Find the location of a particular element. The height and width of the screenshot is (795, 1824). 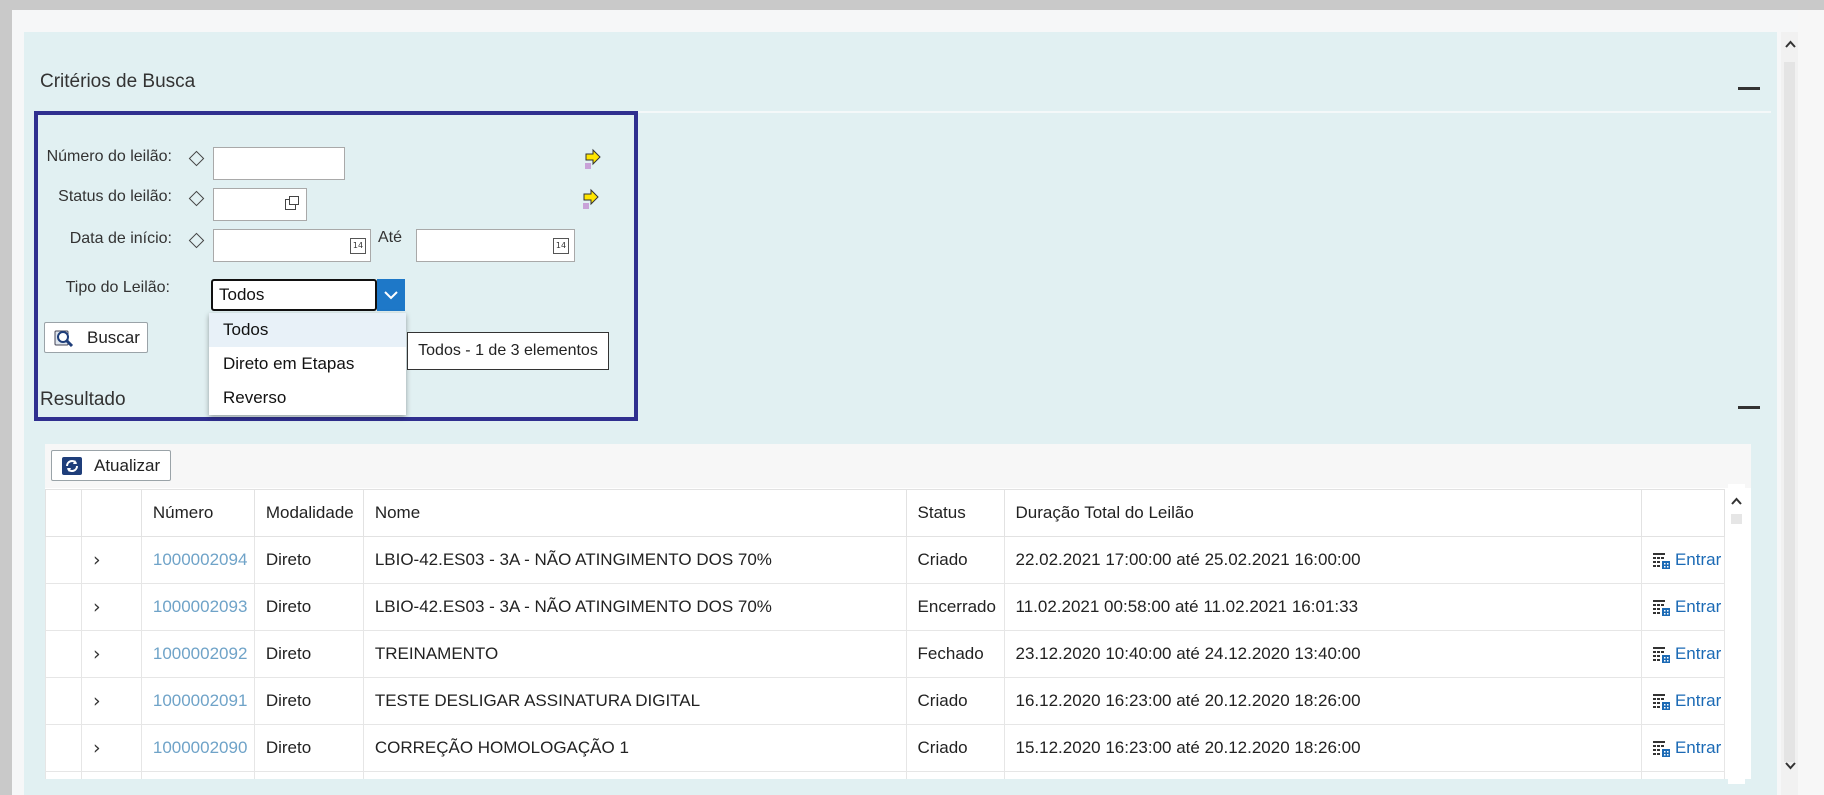

numero-input is located at coordinates (279, 163).